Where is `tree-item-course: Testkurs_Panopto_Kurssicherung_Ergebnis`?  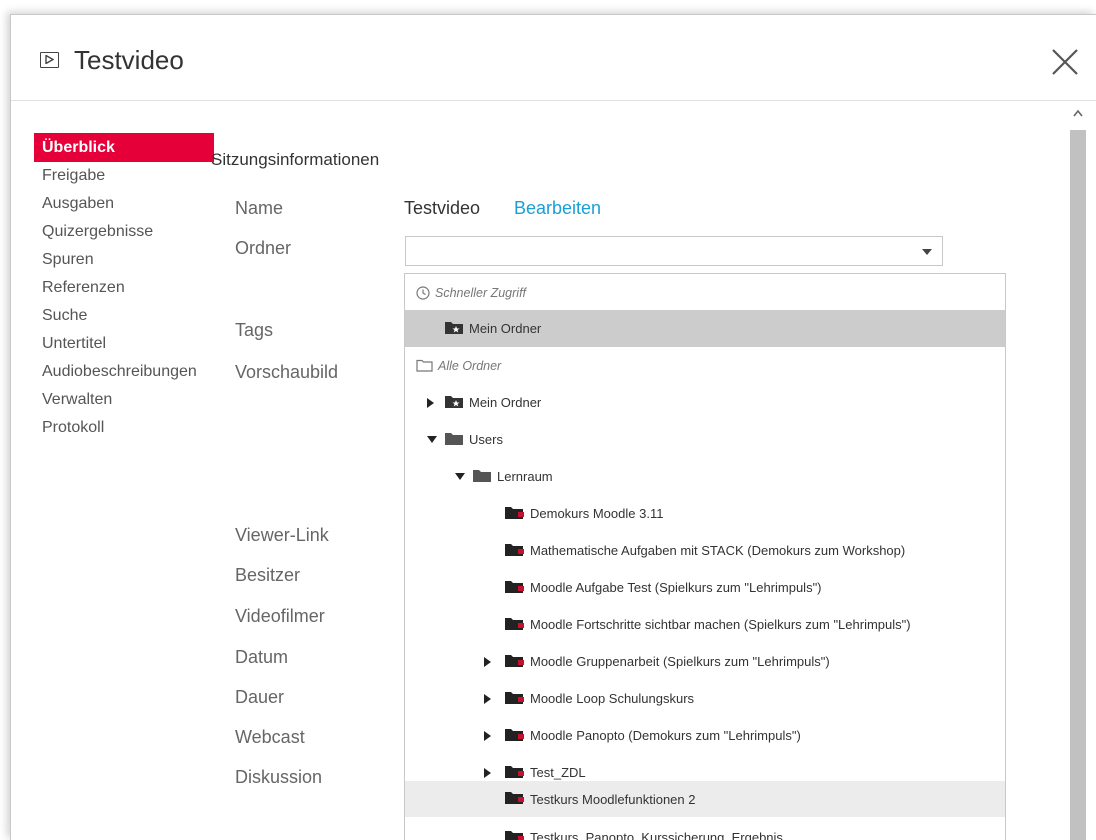 tree-item-course: Testkurs_Panopto_Kurssicherung_Ergebnis is located at coordinates (705, 829).